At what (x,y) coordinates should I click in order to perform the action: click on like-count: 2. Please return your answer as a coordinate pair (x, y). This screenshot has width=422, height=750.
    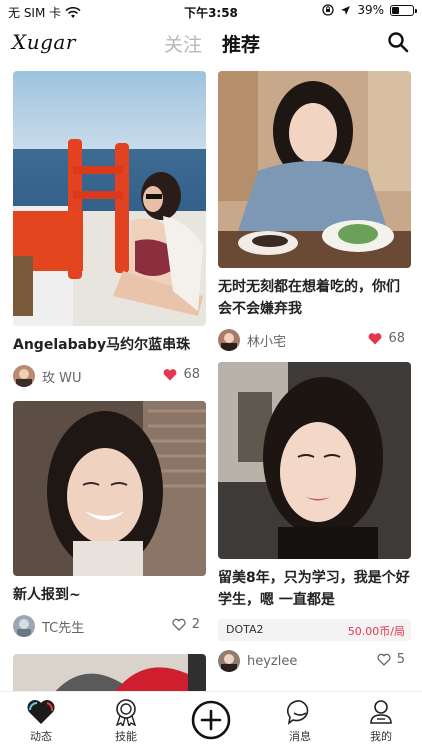
    Looking at the image, I should click on (195, 624).